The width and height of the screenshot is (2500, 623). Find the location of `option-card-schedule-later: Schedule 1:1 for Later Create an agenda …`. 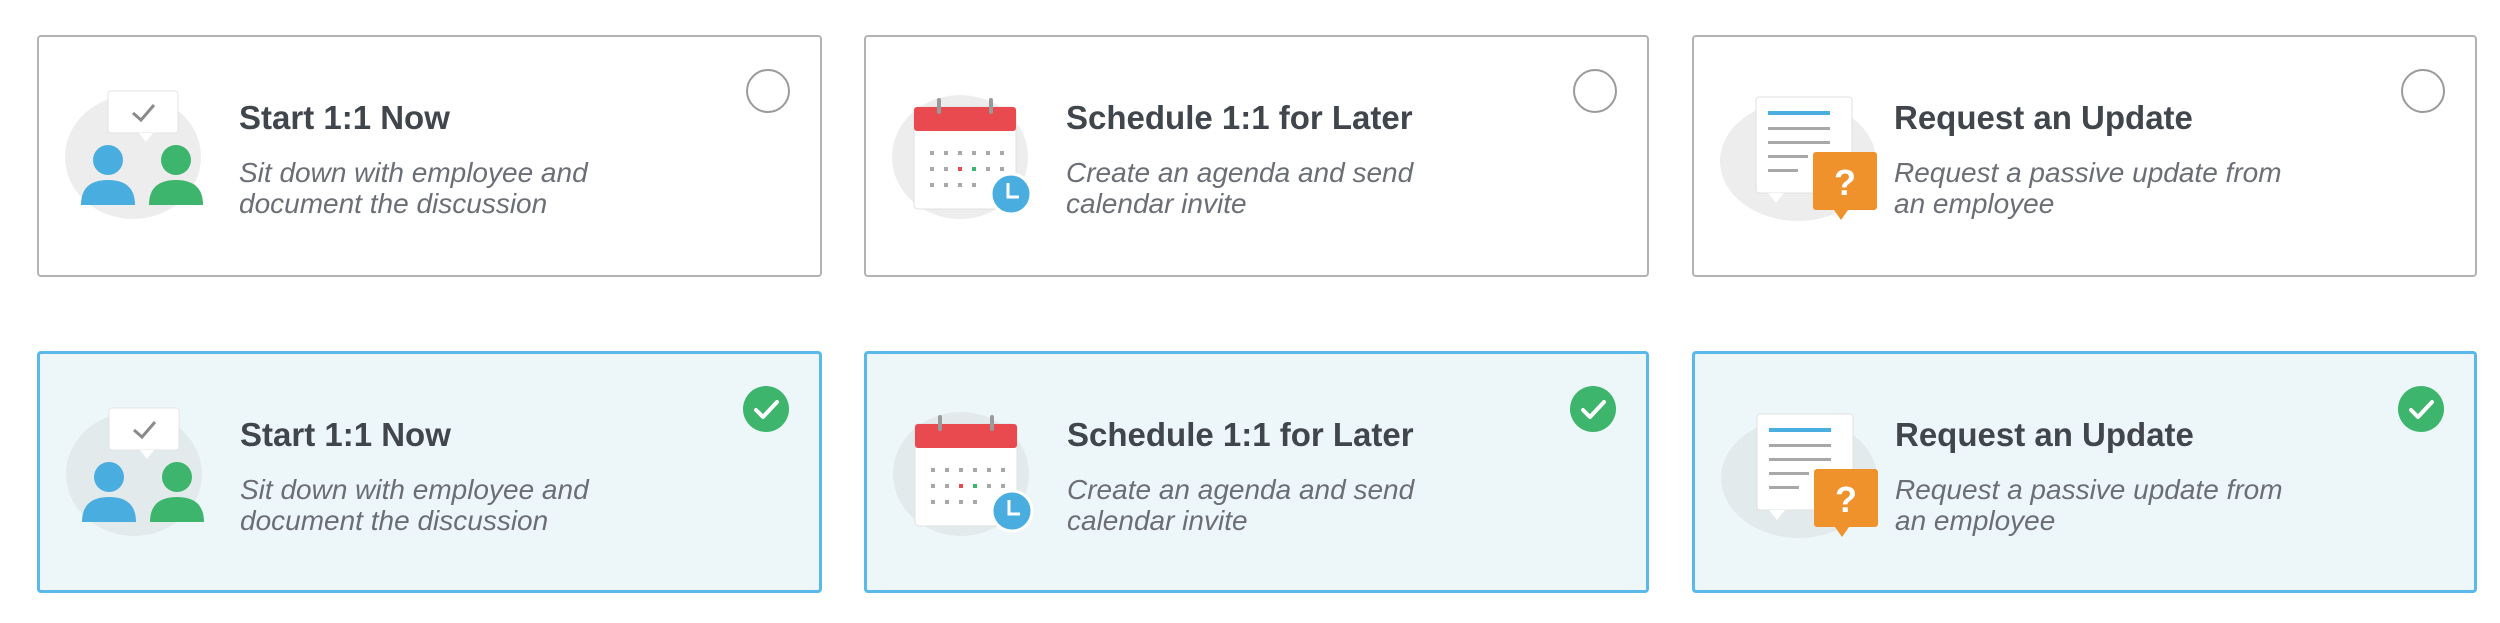

option-card-schedule-later: Schedule 1:1 for Later Create an agenda … is located at coordinates (1256, 156).